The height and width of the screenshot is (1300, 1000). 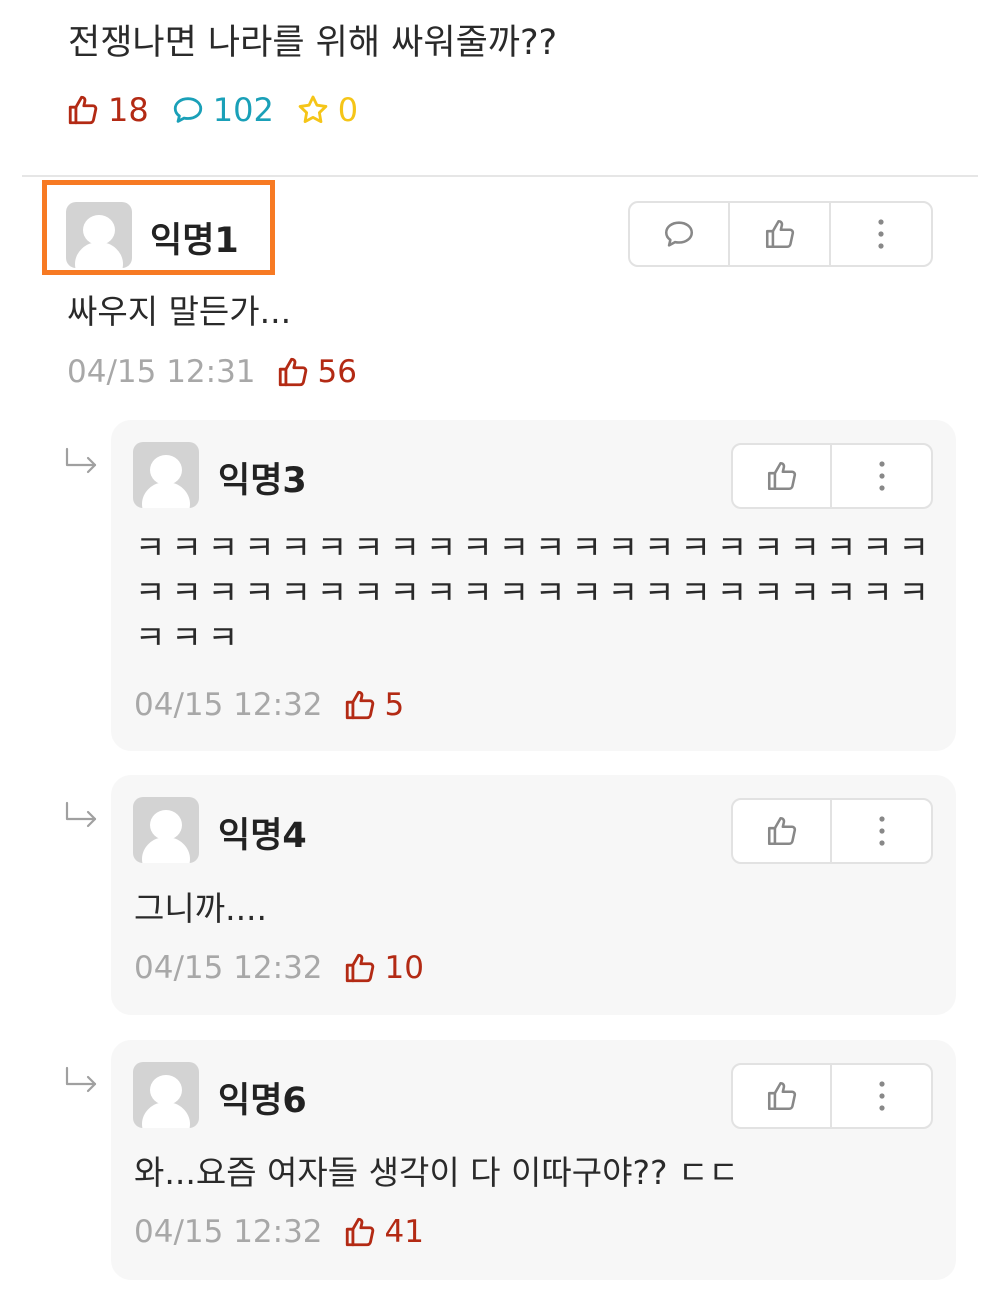 I want to click on reply-like-value: 5, so click(x=394, y=705).